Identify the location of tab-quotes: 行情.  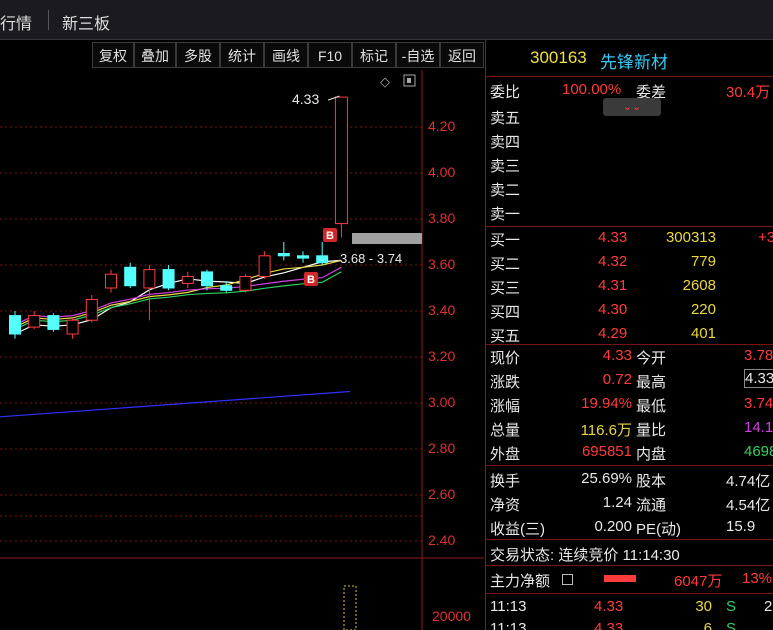
(16, 22).